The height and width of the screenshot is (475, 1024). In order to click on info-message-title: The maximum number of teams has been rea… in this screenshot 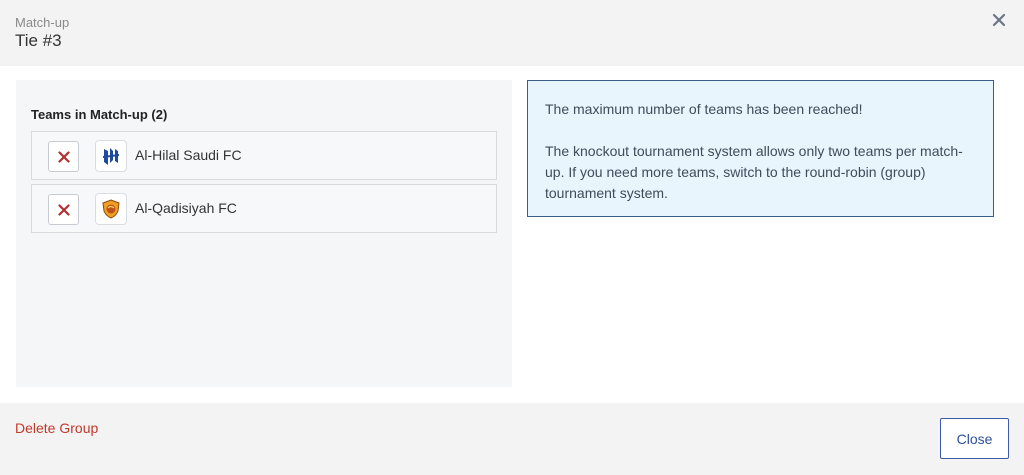, I will do `click(704, 109)`.